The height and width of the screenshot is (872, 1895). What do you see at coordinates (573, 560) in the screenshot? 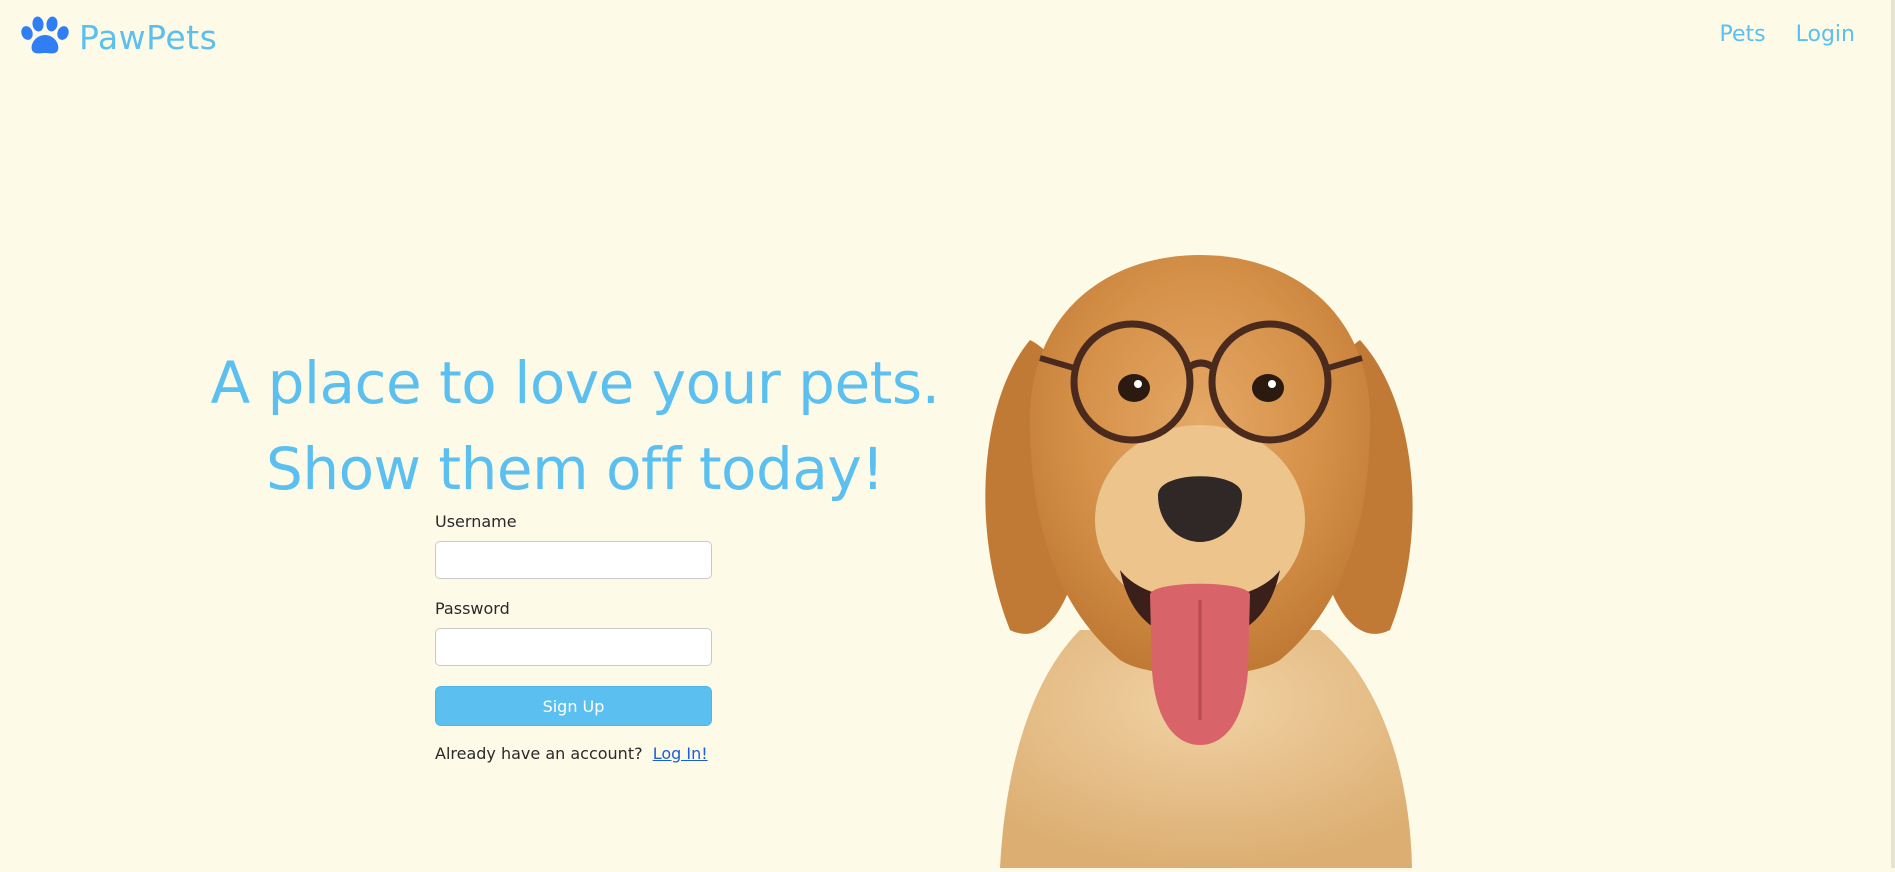
I see `username-input` at bounding box center [573, 560].